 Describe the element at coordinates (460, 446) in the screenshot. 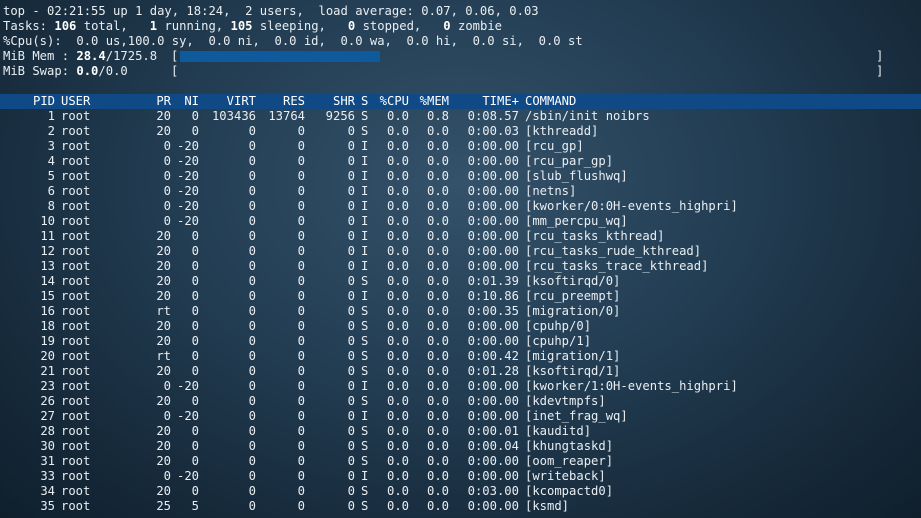

I see `process-row: 30 root 20 0 0 0 0 S 0.0 0.0 0:00.04 [khungtaskd]` at that location.